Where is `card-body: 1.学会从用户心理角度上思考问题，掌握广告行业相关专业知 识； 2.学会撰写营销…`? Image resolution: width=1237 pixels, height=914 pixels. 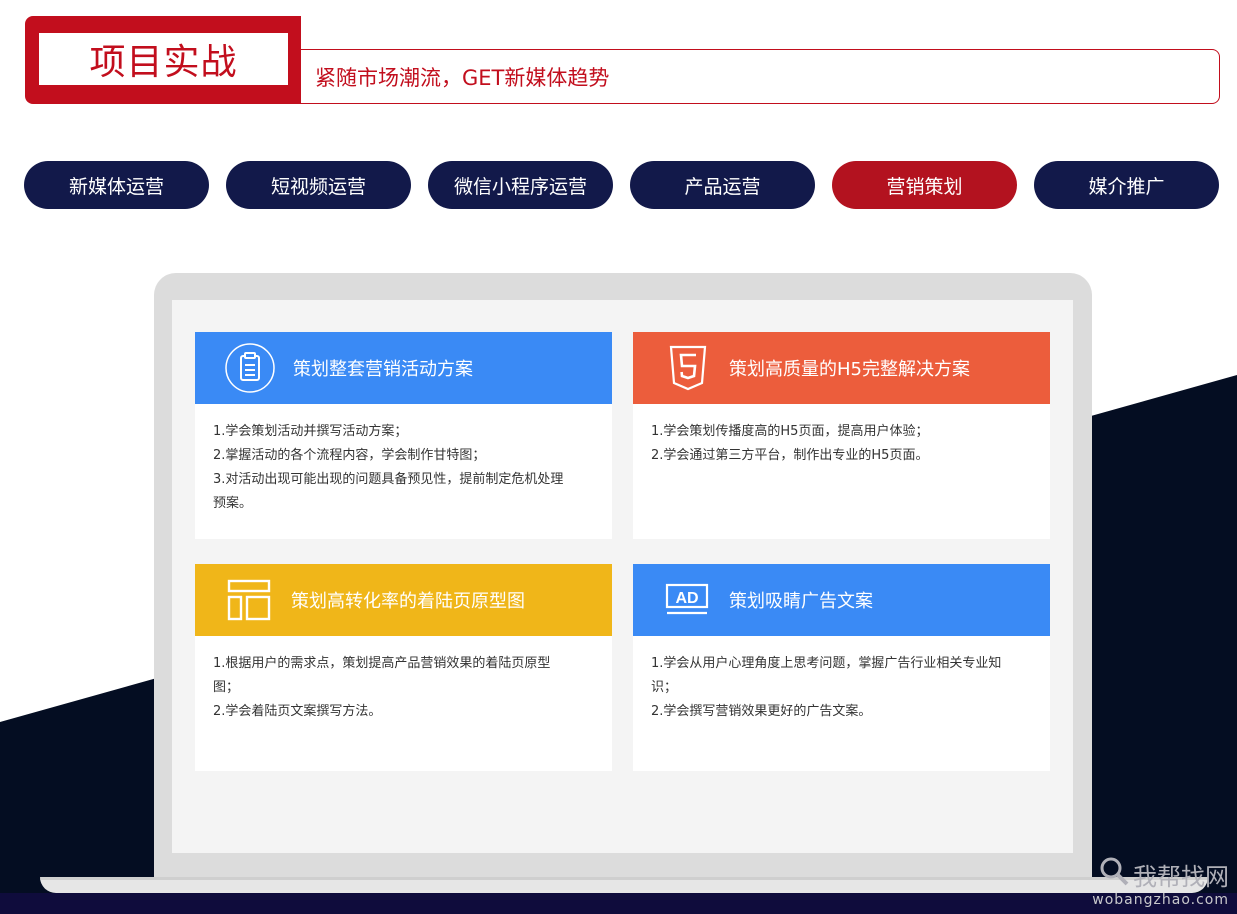 card-body: 1.学会从用户心理角度上思考问题，掌握广告行业相关专业知 识； 2.学会撰写营销… is located at coordinates (841, 680).